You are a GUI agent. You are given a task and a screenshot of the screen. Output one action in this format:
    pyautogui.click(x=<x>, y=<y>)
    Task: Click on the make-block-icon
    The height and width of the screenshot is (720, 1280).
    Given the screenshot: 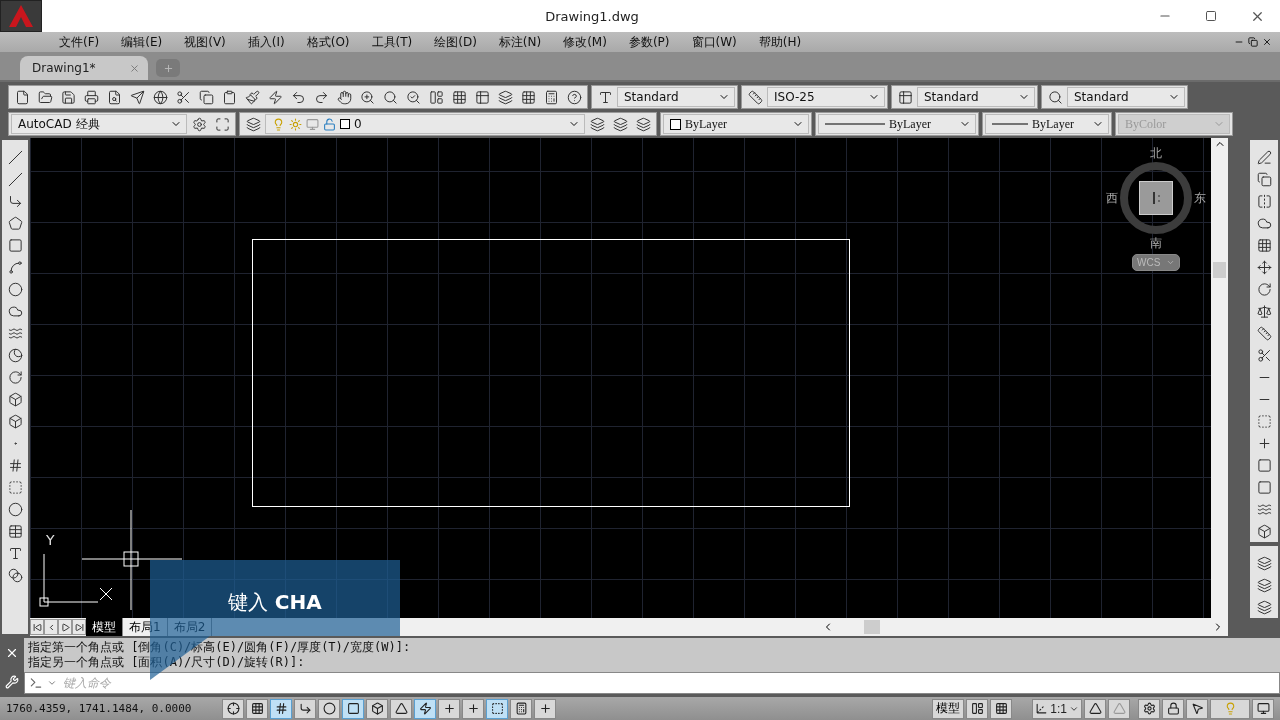 What is the action you would take?
    pyautogui.click(x=15, y=421)
    